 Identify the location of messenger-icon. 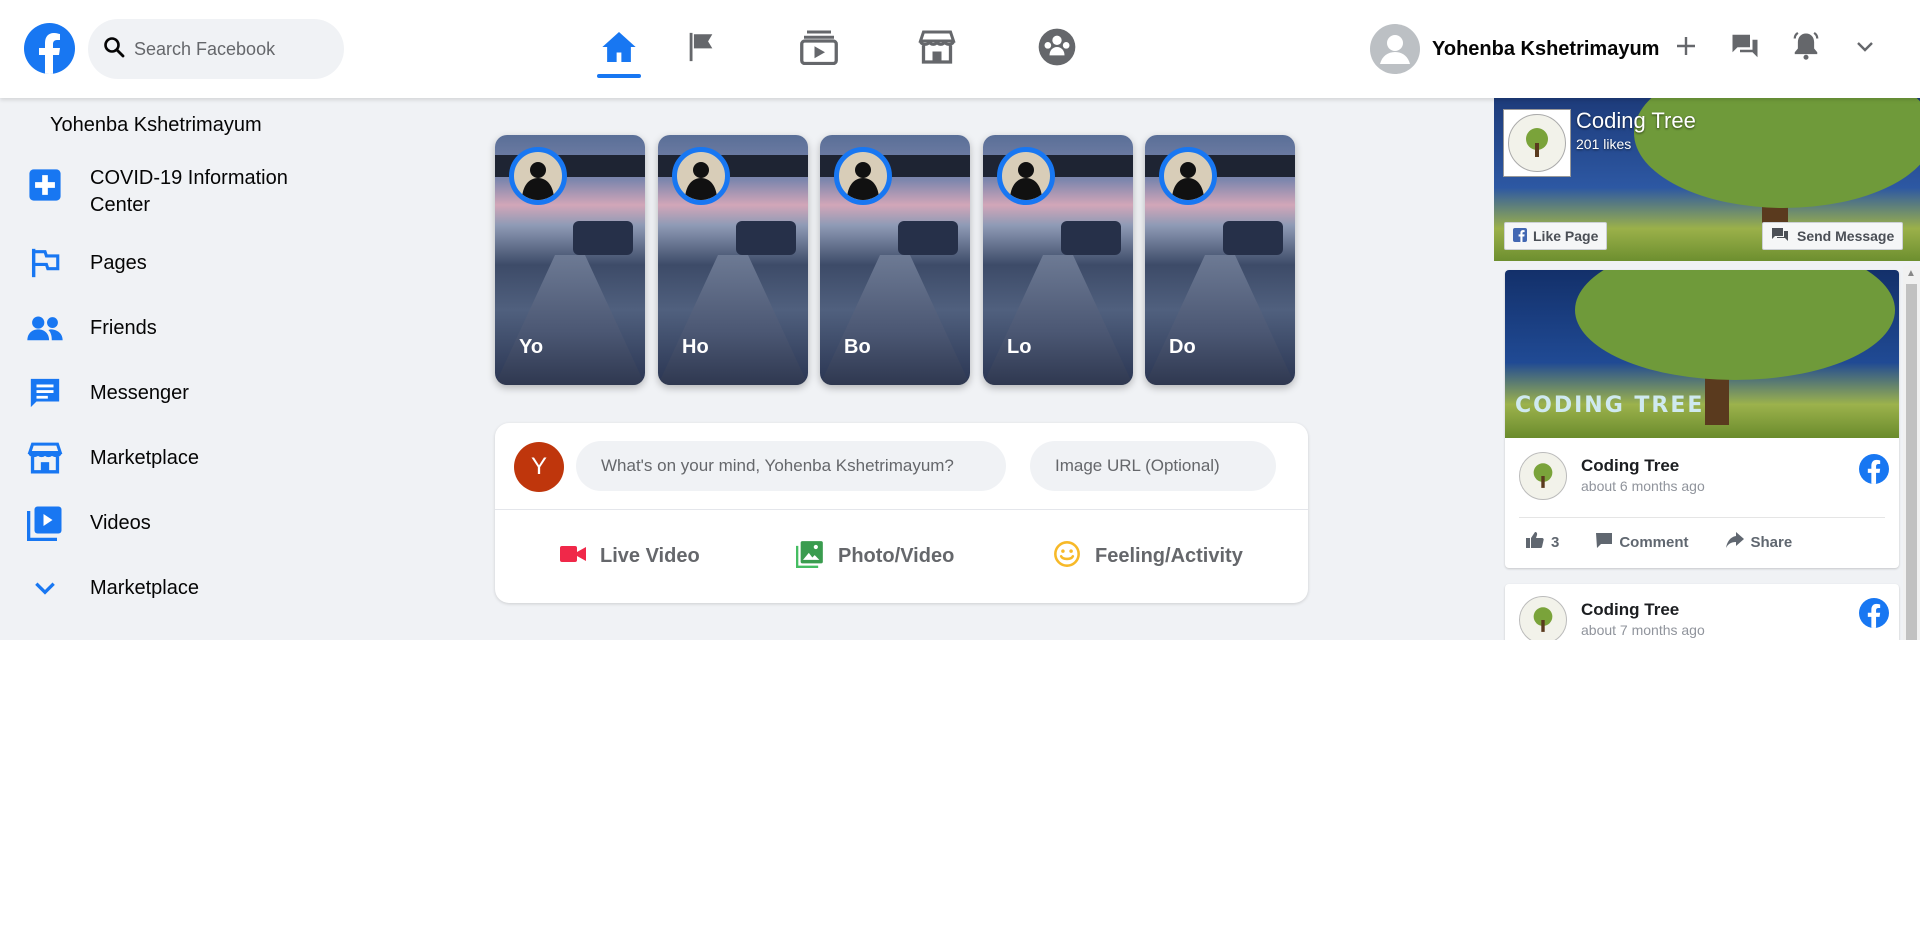
(45, 393).